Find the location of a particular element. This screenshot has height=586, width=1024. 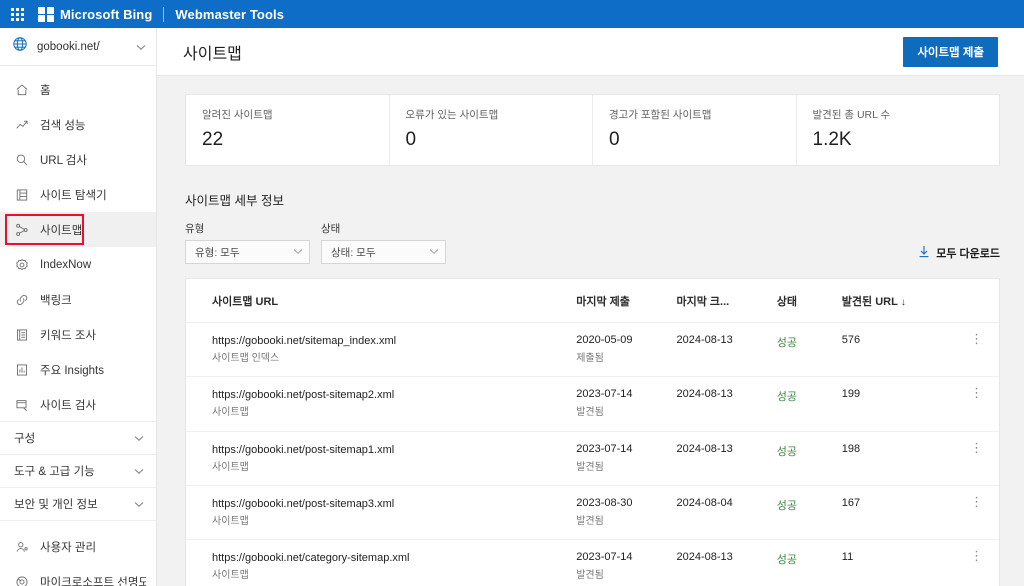

last-crawled-date: 2024-08-04 is located at coordinates (704, 503).